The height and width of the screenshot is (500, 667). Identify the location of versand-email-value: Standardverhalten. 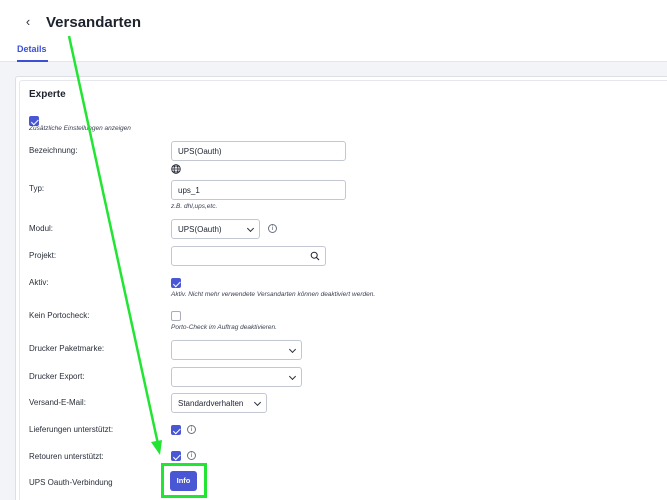
(211, 403).